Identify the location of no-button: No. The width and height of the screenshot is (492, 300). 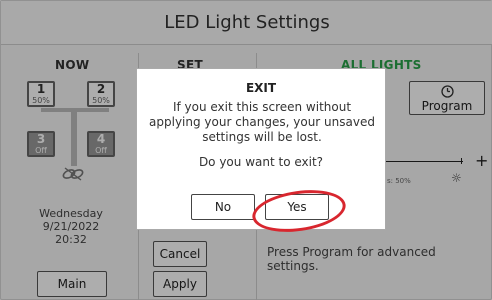
(223, 207).